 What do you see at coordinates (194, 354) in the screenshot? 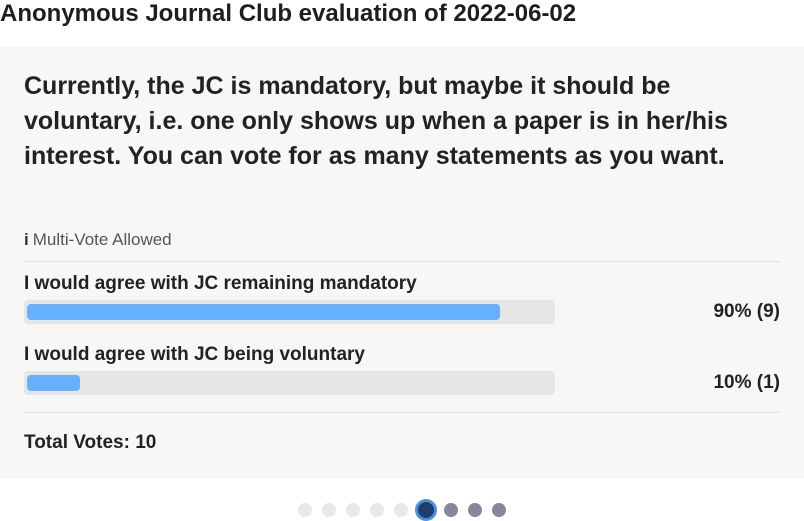
I see `option-label: I would agree with JC being voluntary` at bounding box center [194, 354].